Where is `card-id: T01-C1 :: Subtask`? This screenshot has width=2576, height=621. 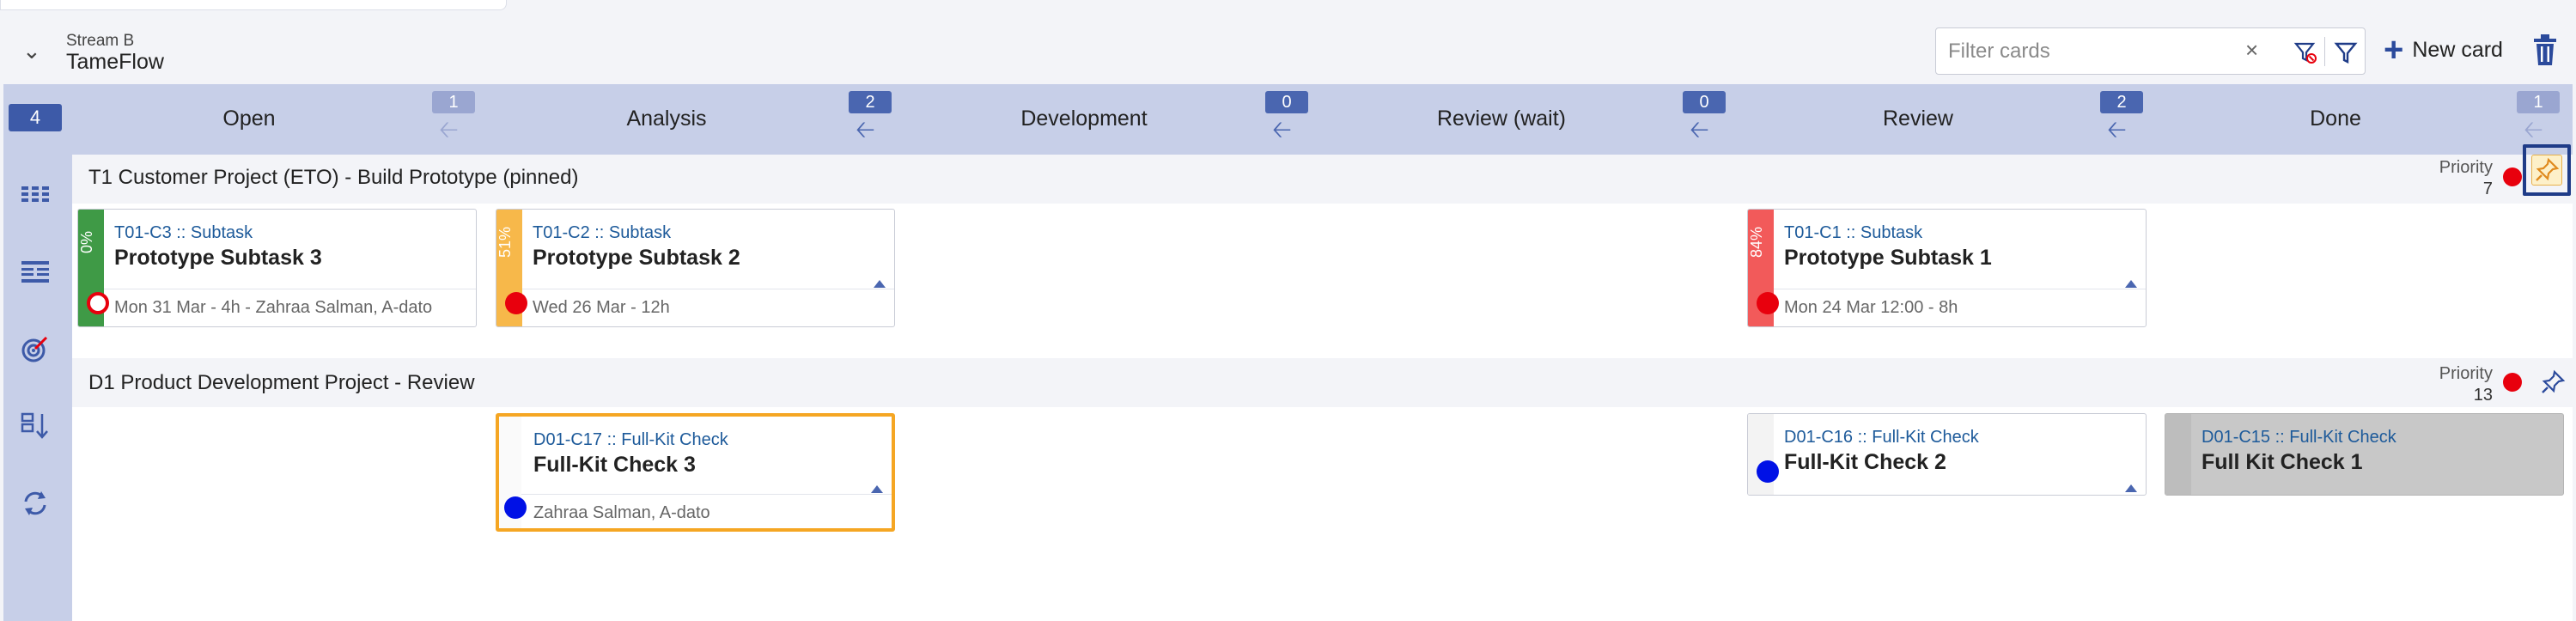 card-id: T01-C1 :: Subtask is located at coordinates (1853, 232).